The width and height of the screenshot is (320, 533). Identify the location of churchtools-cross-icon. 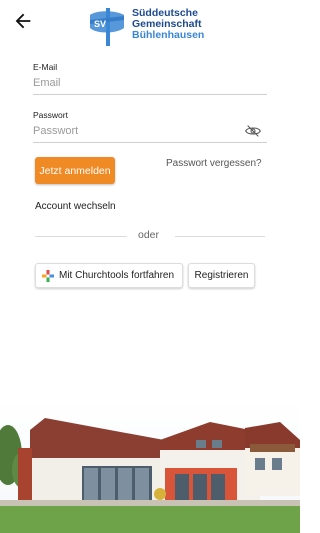
(48, 275).